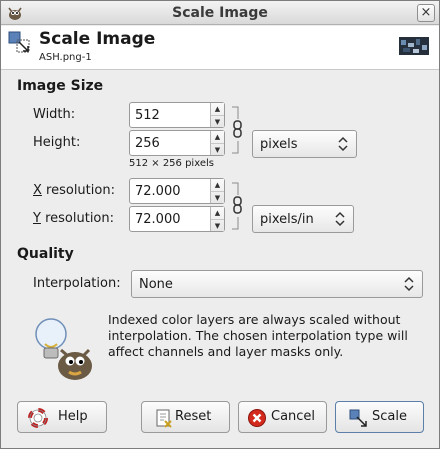 This screenshot has height=449, width=440. I want to click on help-button: Help, so click(62, 417).